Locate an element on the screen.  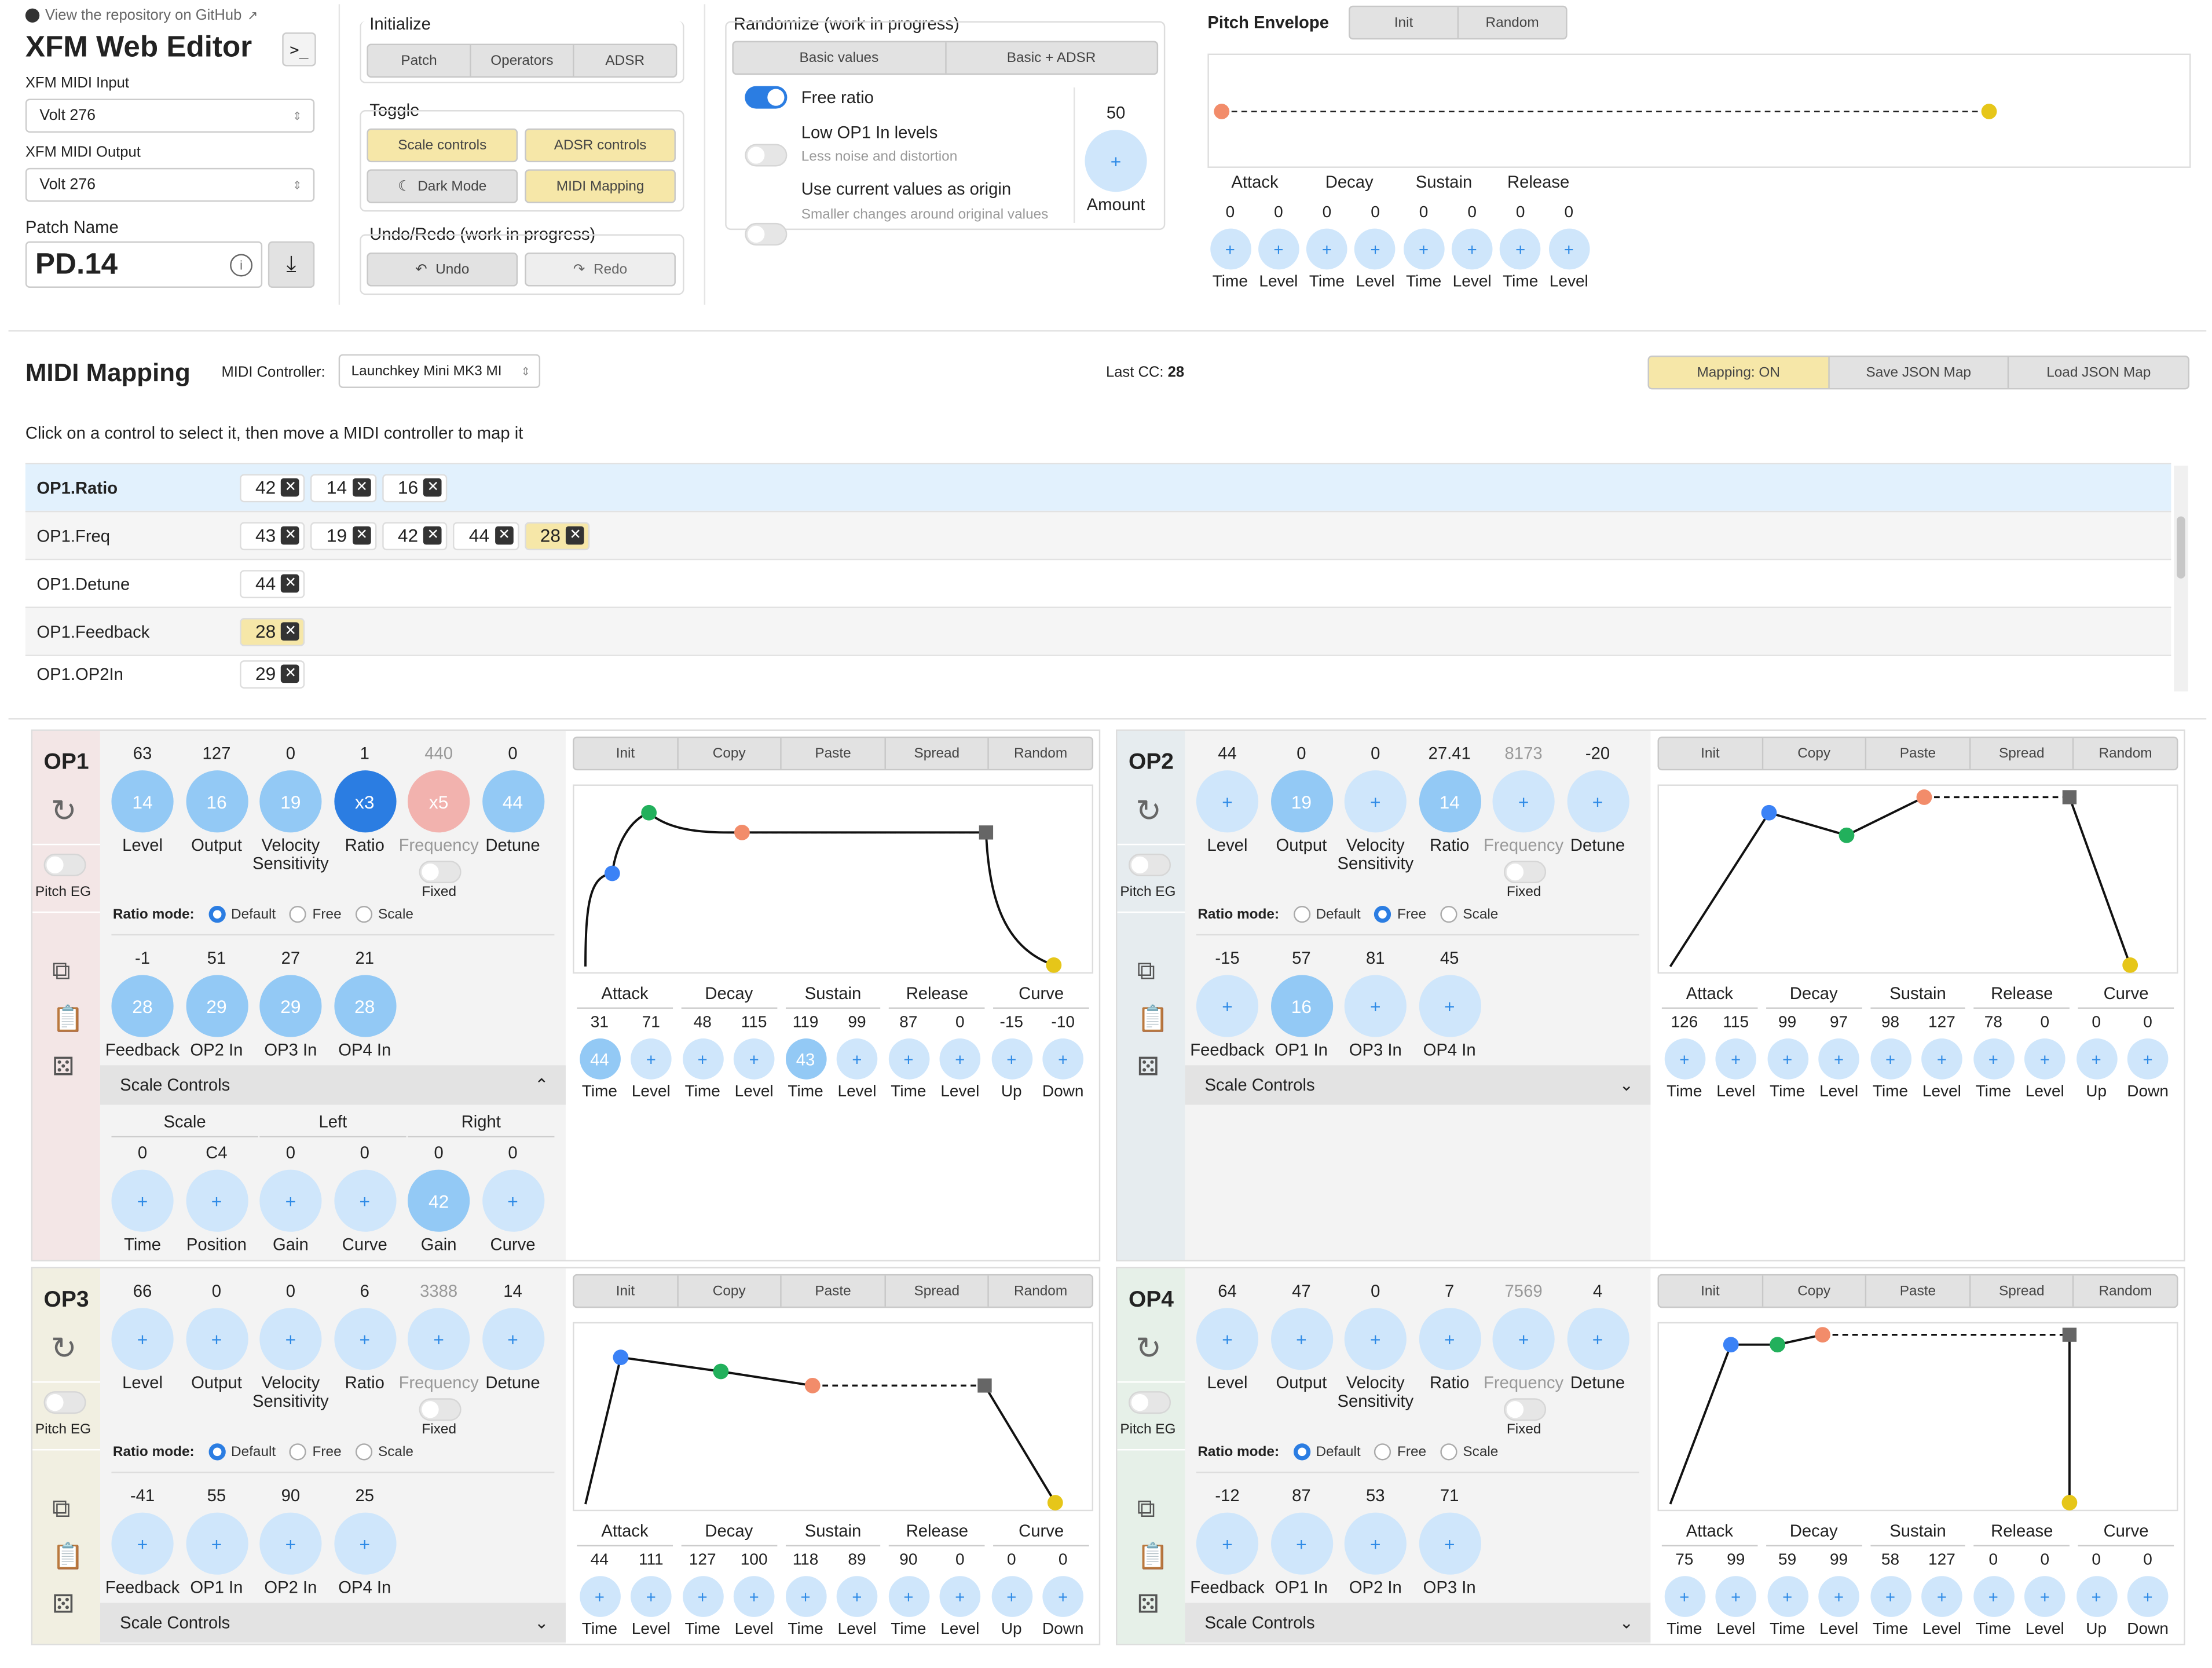
mod-knob: 45 + OP4 In is located at coordinates (1449, 1004).